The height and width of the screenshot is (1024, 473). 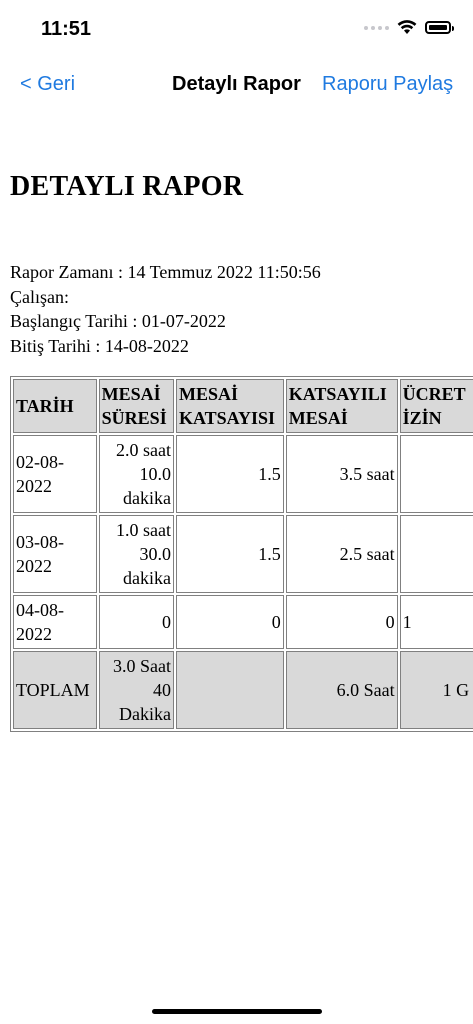 I want to click on cellular-signal-icon, so click(x=376, y=27).